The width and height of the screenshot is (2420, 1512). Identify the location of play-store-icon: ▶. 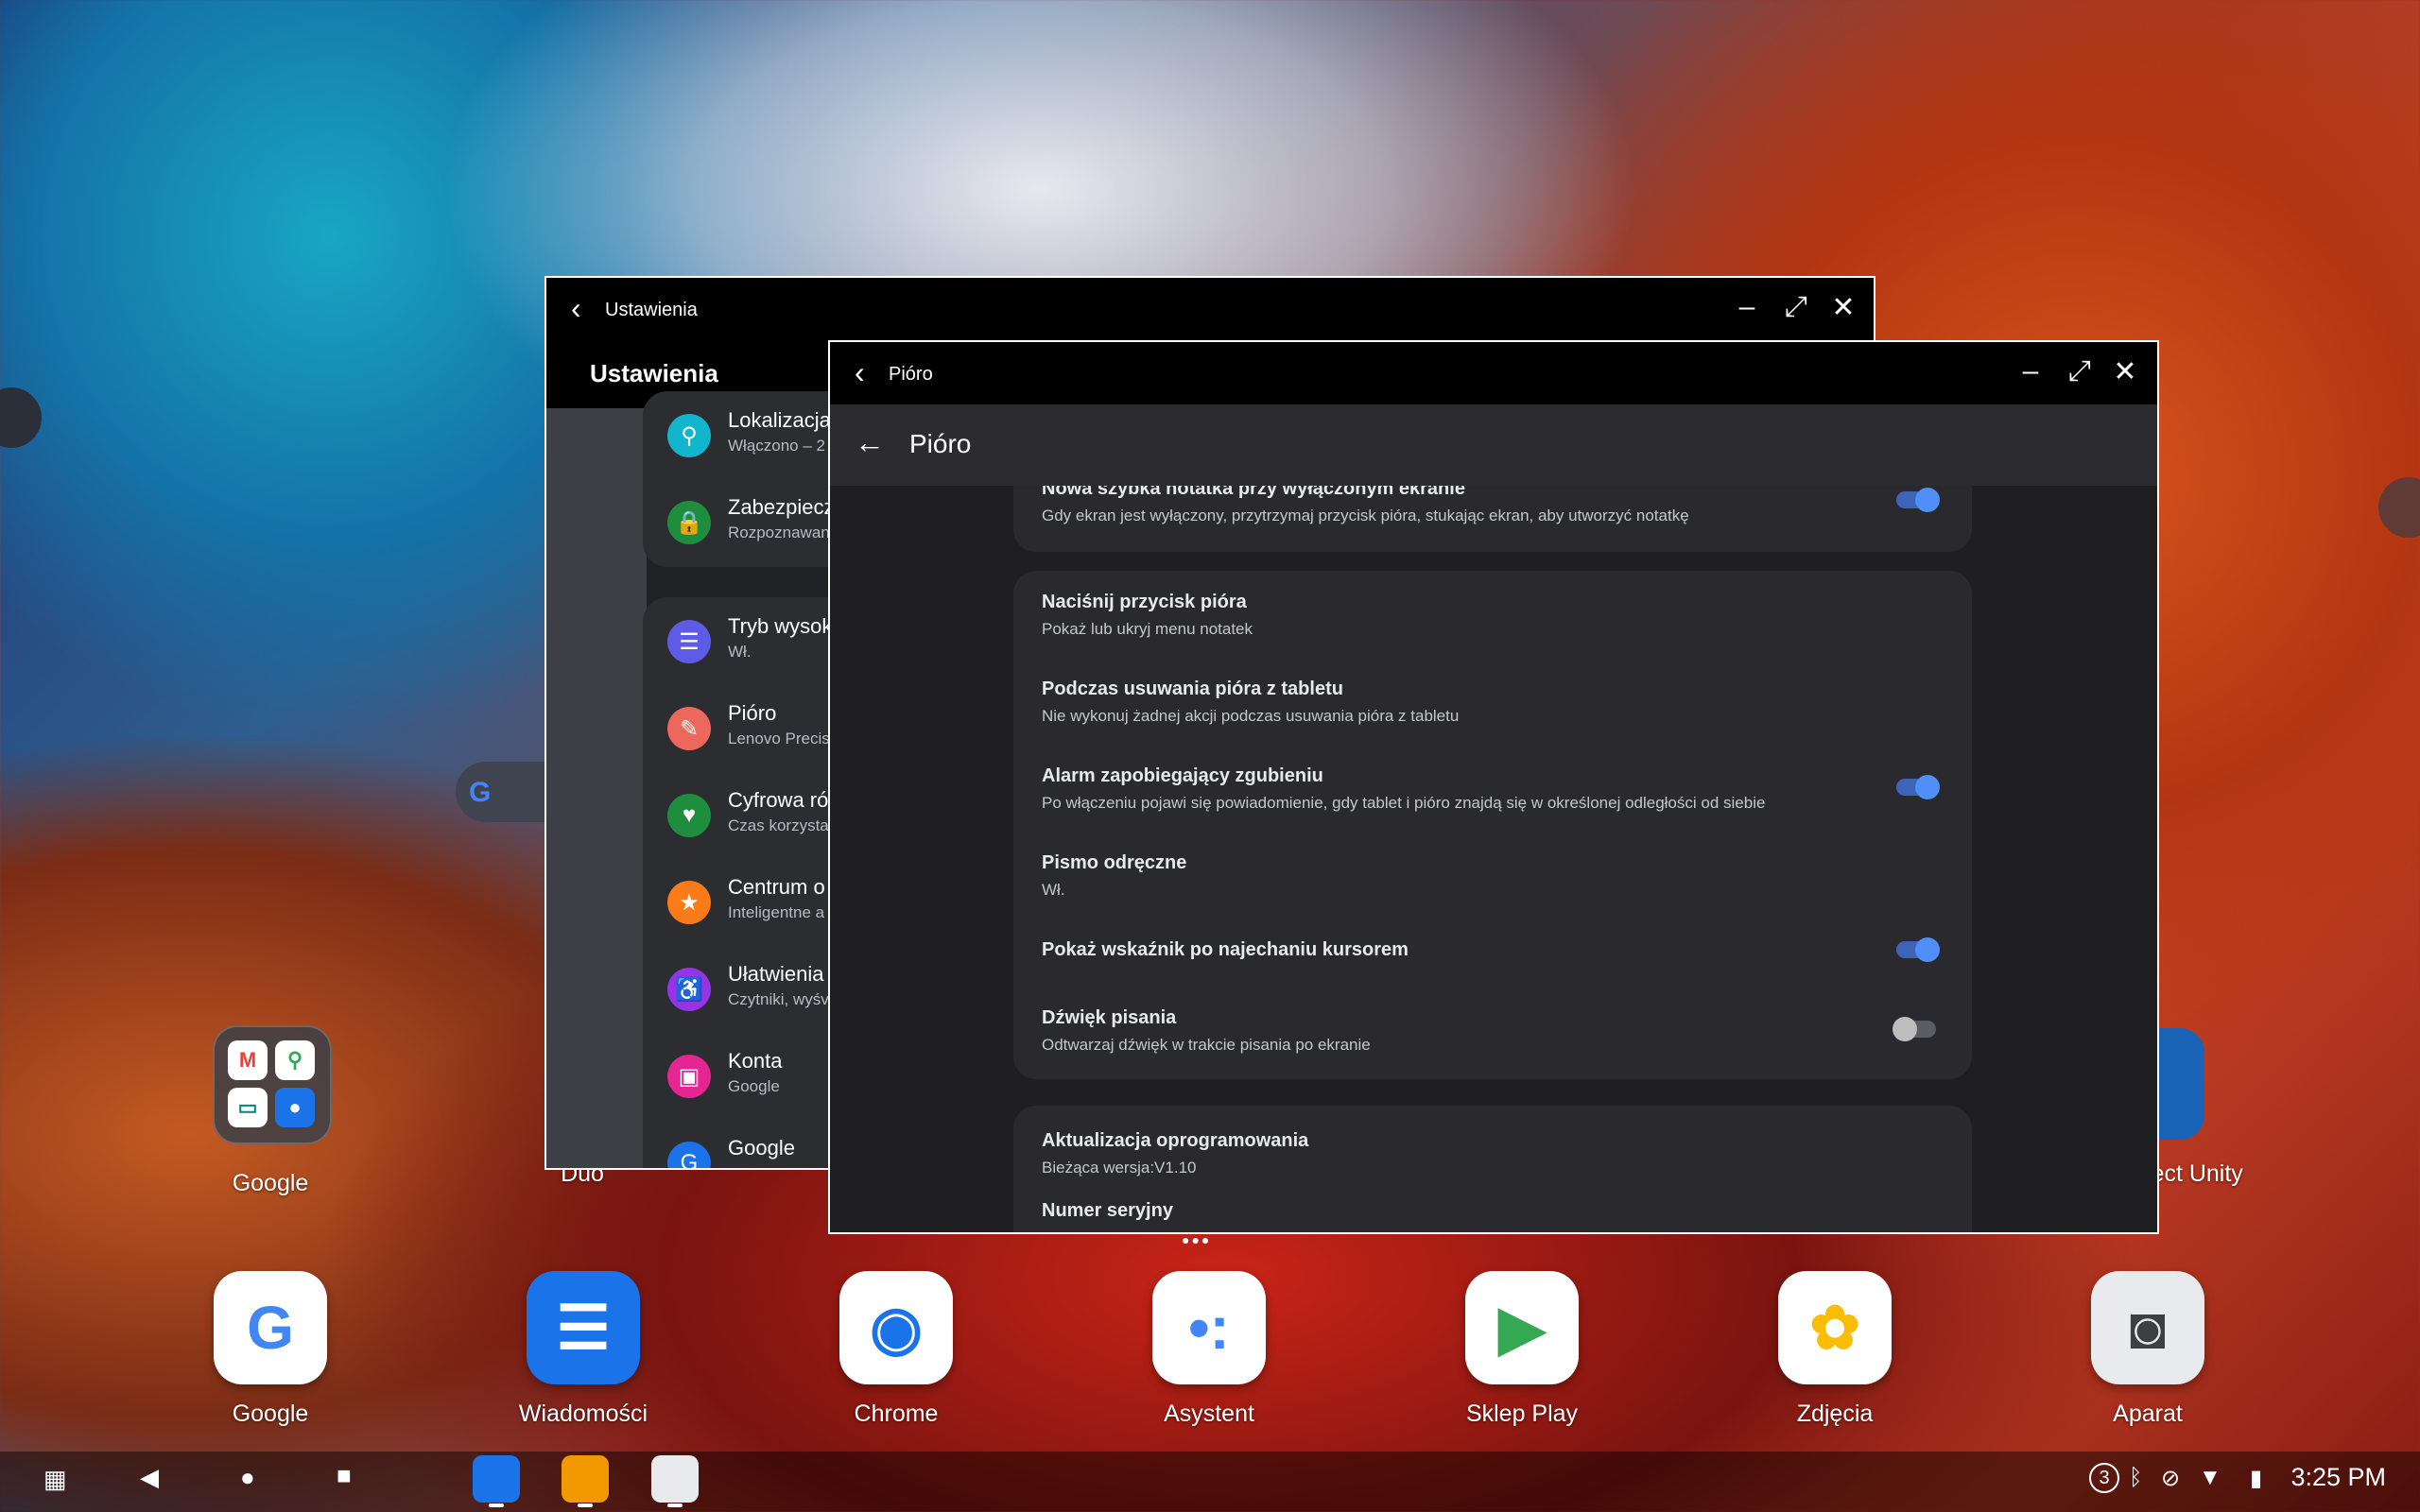
(1522, 1328).